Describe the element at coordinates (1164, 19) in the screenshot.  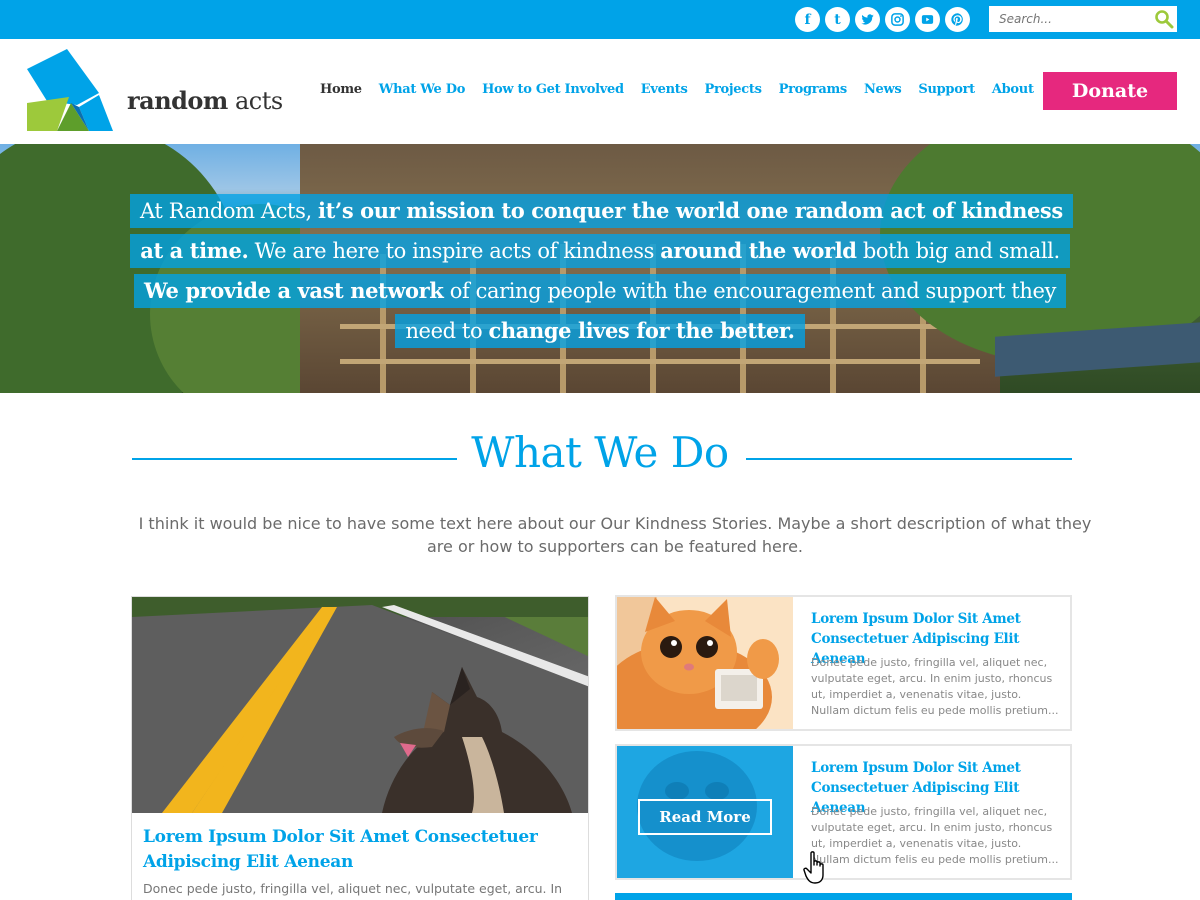
I see `search-icon` at that location.